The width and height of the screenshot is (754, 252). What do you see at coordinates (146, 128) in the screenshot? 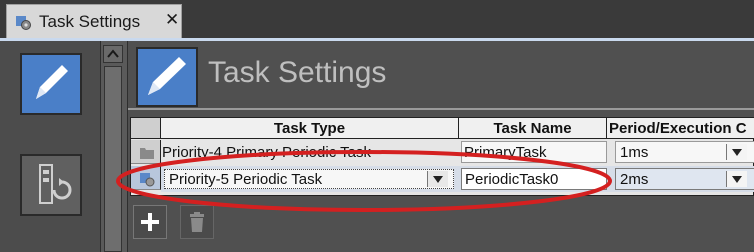
I see `corner-header-cell` at bounding box center [146, 128].